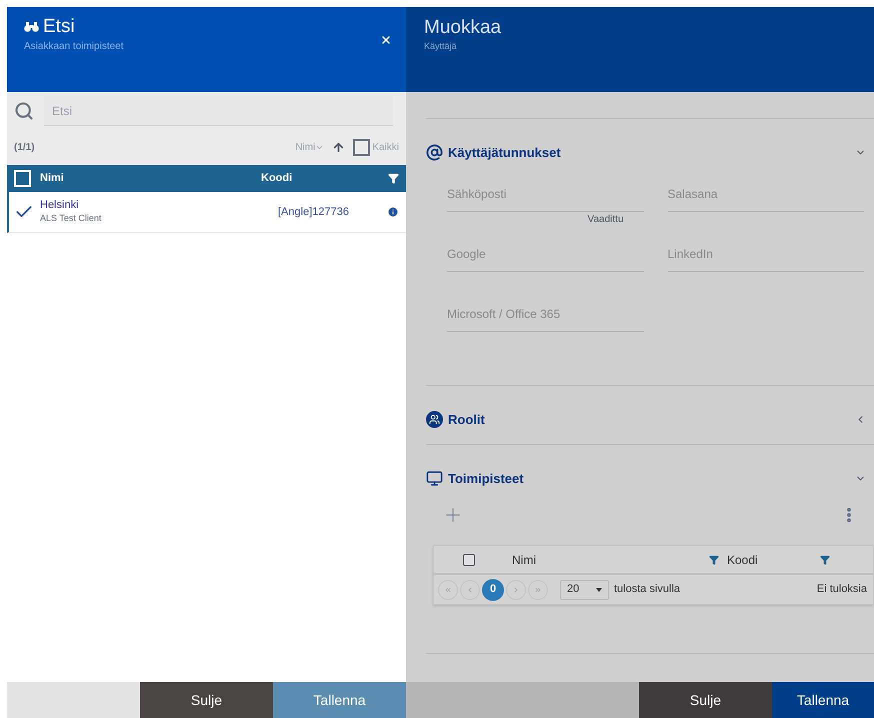 The height and width of the screenshot is (718, 874). What do you see at coordinates (545, 254) in the screenshot?
I see `text-field: Google` at bounding box center [545, 254].